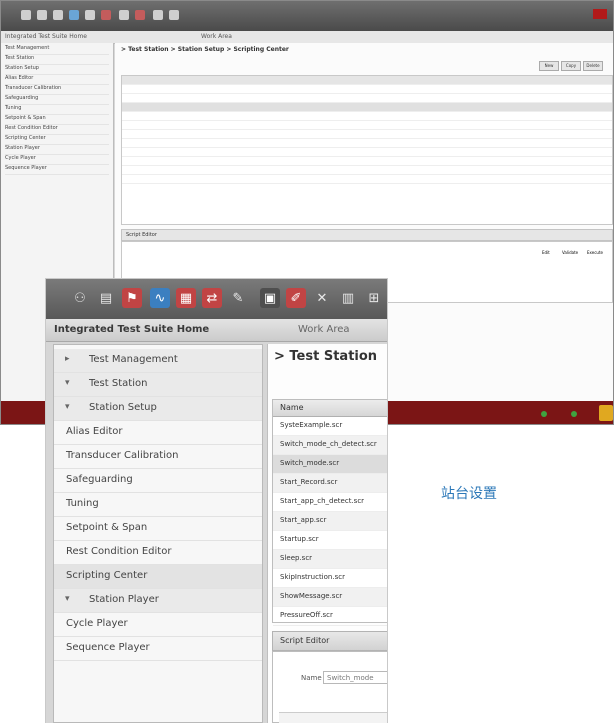 The image size is (614, 723). What do you see at coordinates (571, 66) in the screenshot?
I see `bg-copy-button: Copy` at bounding box center [571, 66].